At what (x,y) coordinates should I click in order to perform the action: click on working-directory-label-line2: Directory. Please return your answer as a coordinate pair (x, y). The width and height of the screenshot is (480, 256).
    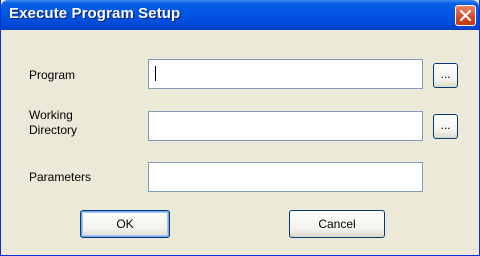
    Looking at the image, I should click on (53, 130).